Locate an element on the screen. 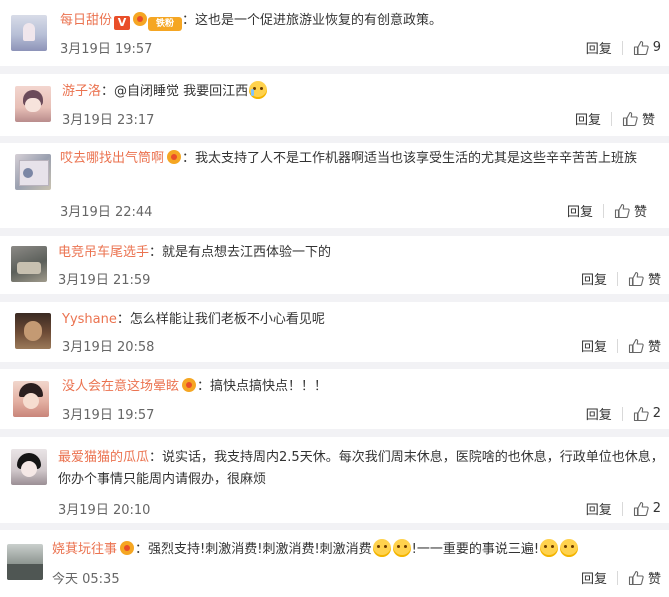 This screenshot has height=597, width=669. comment-content: 每日甜份 V 铁粉 ：这也是一个促进旅游业恢复的有创意政策。 is located at coordinates (360, 21).